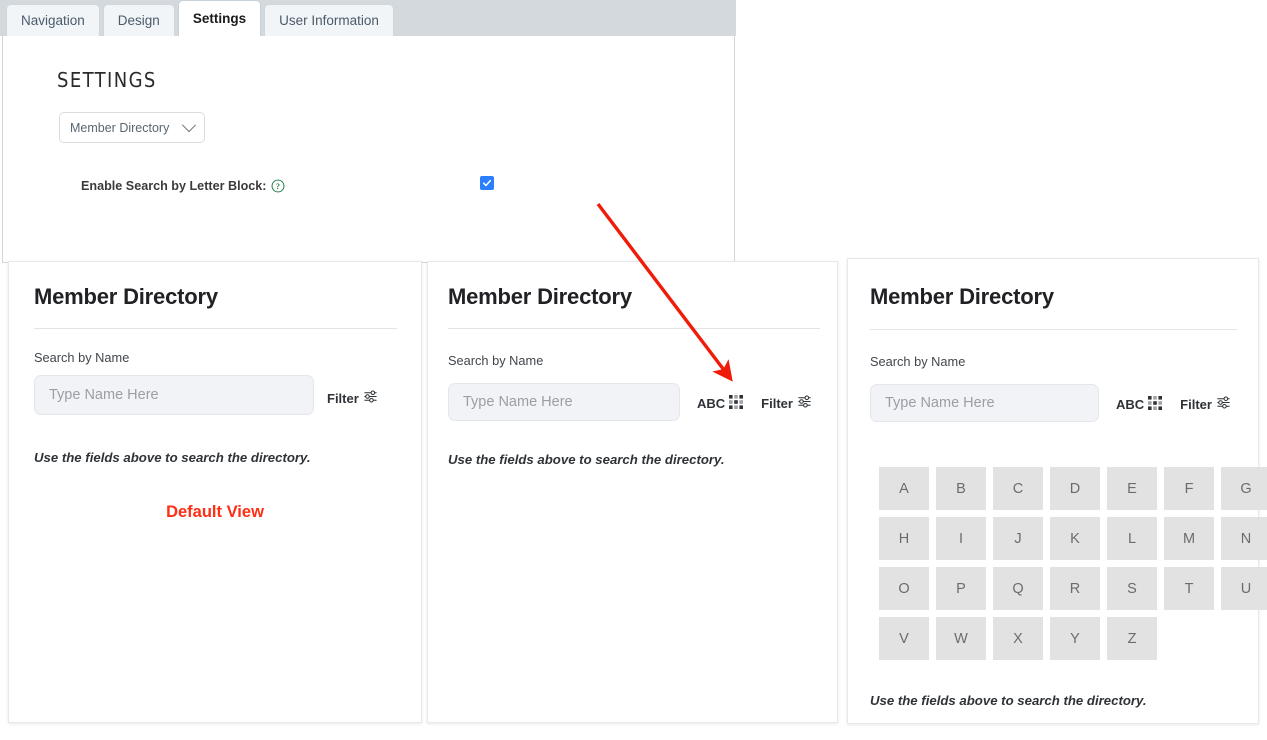 This screenshot has height=740, width=1267. I want to click on letter-cell-g: G, so click(1244, 488).